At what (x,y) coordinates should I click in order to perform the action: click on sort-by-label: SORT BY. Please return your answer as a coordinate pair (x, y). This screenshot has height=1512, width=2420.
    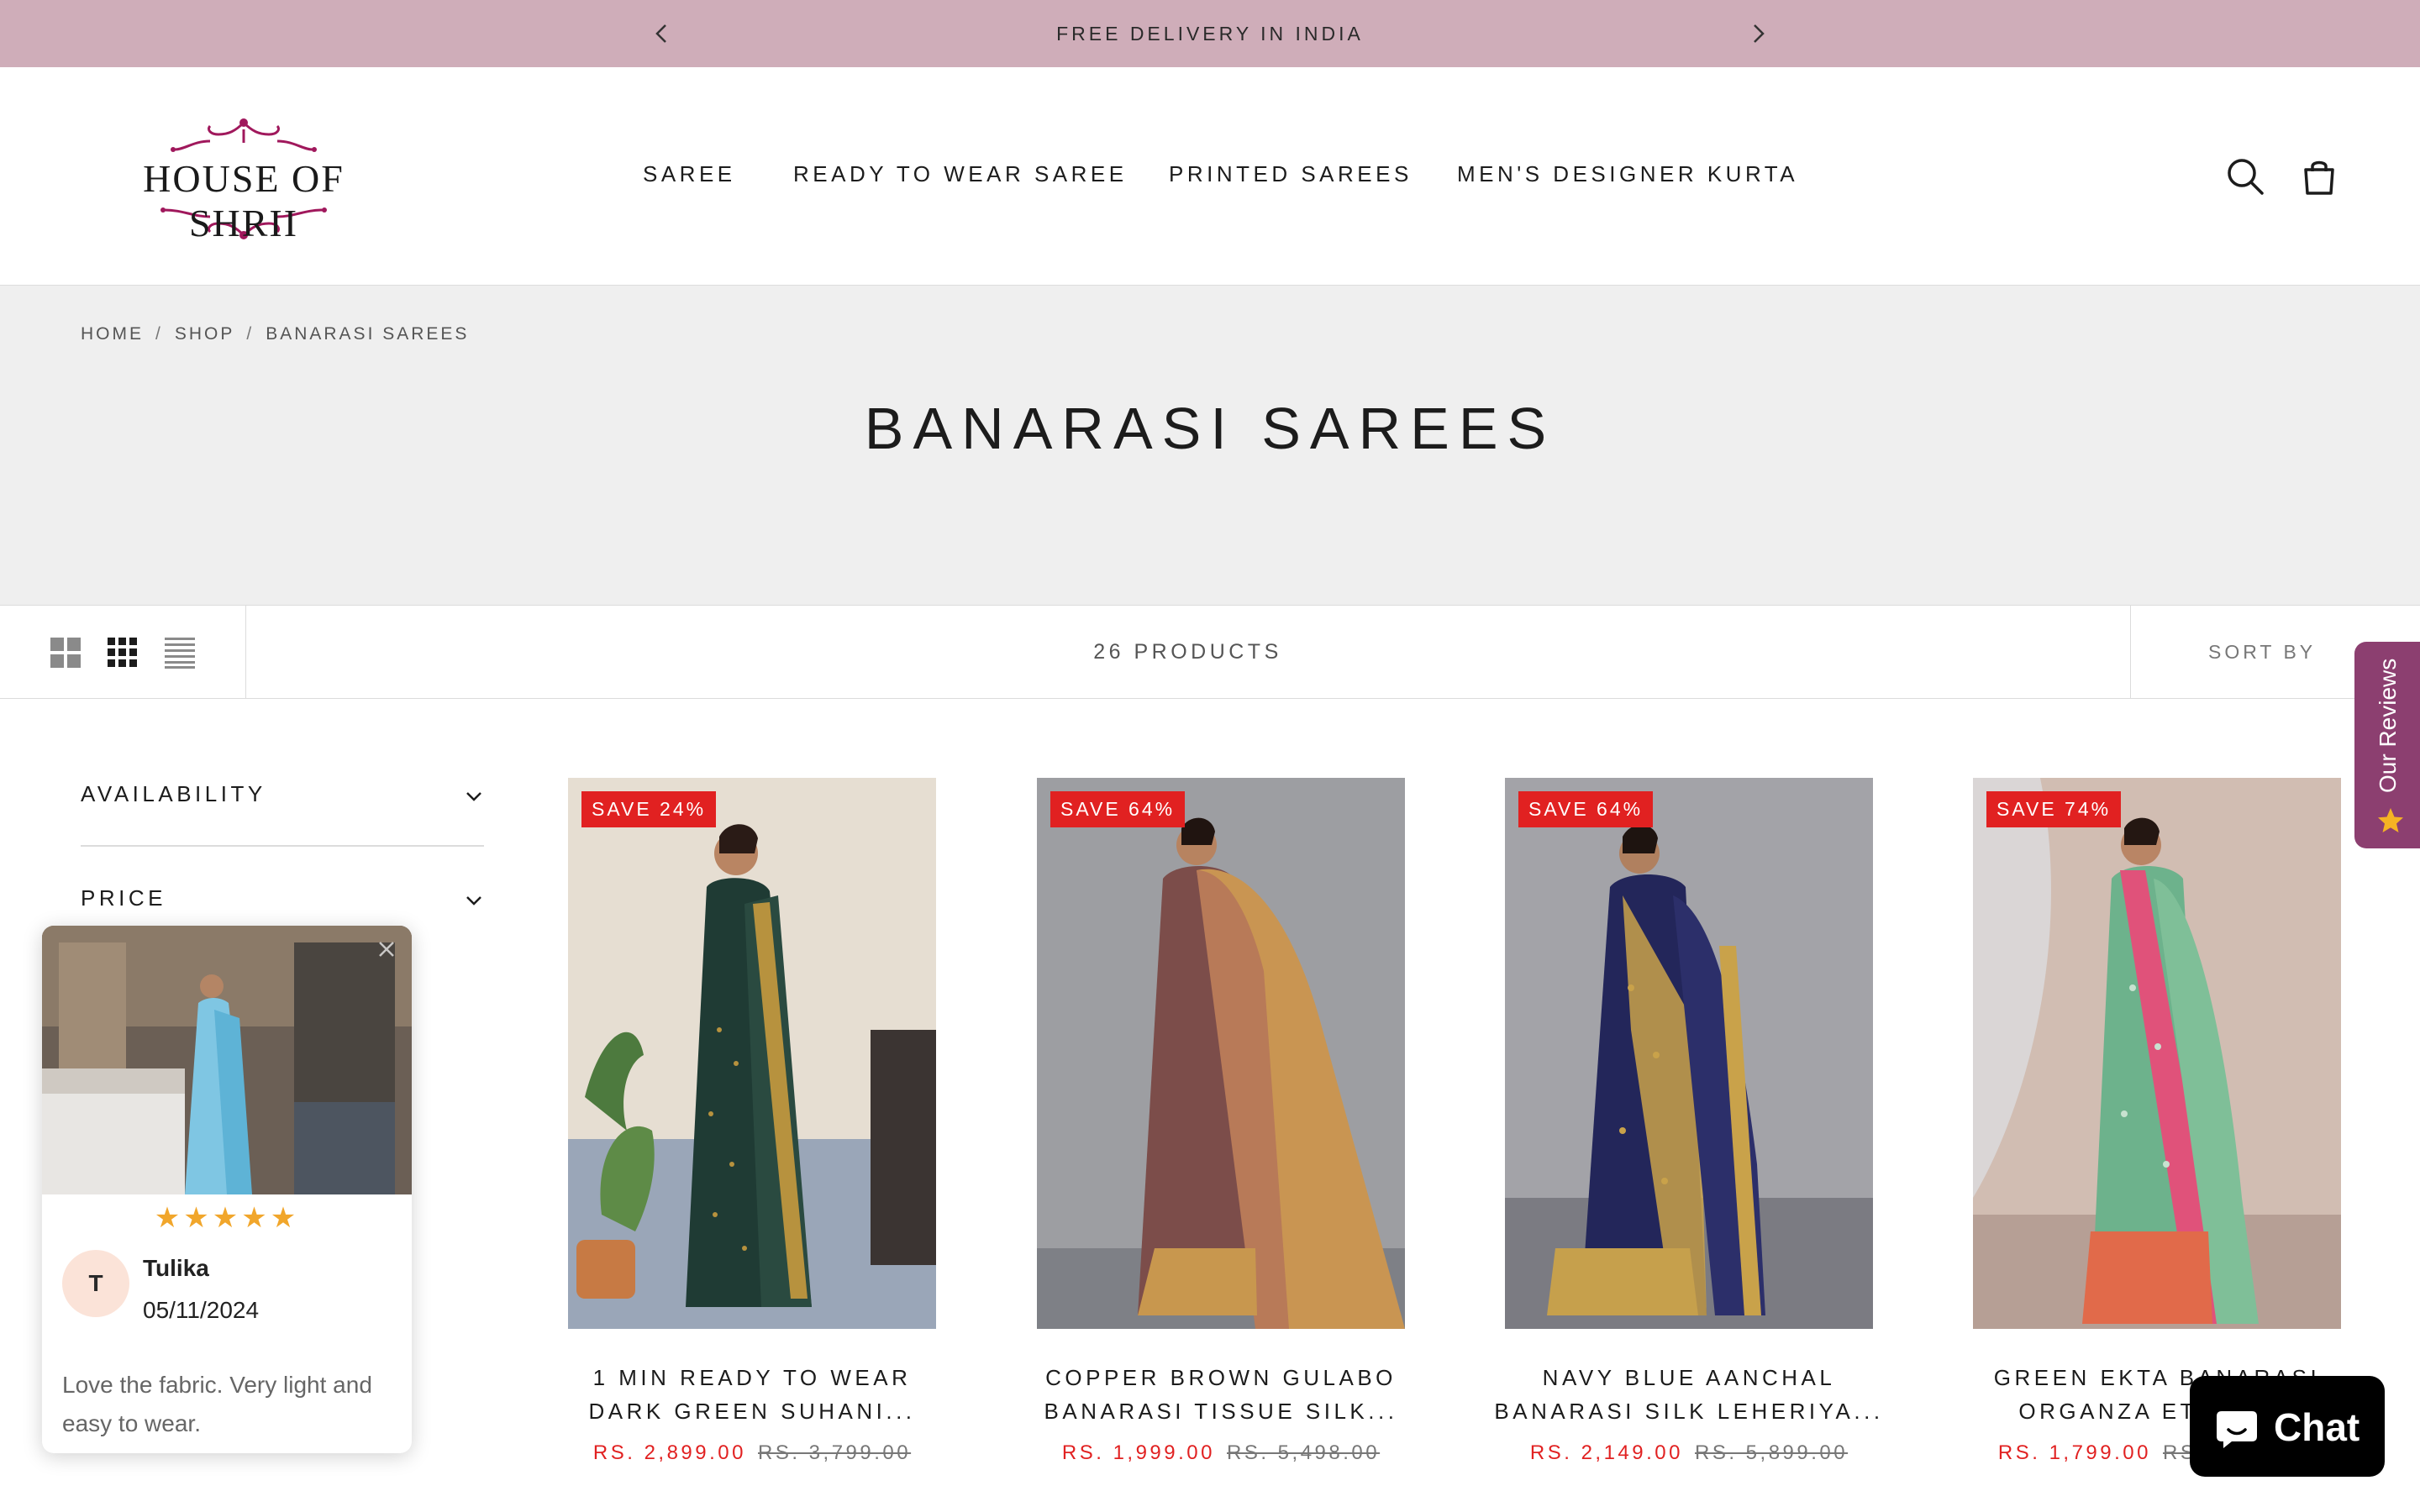
    Looking at the image, I should click on (2263, 652).